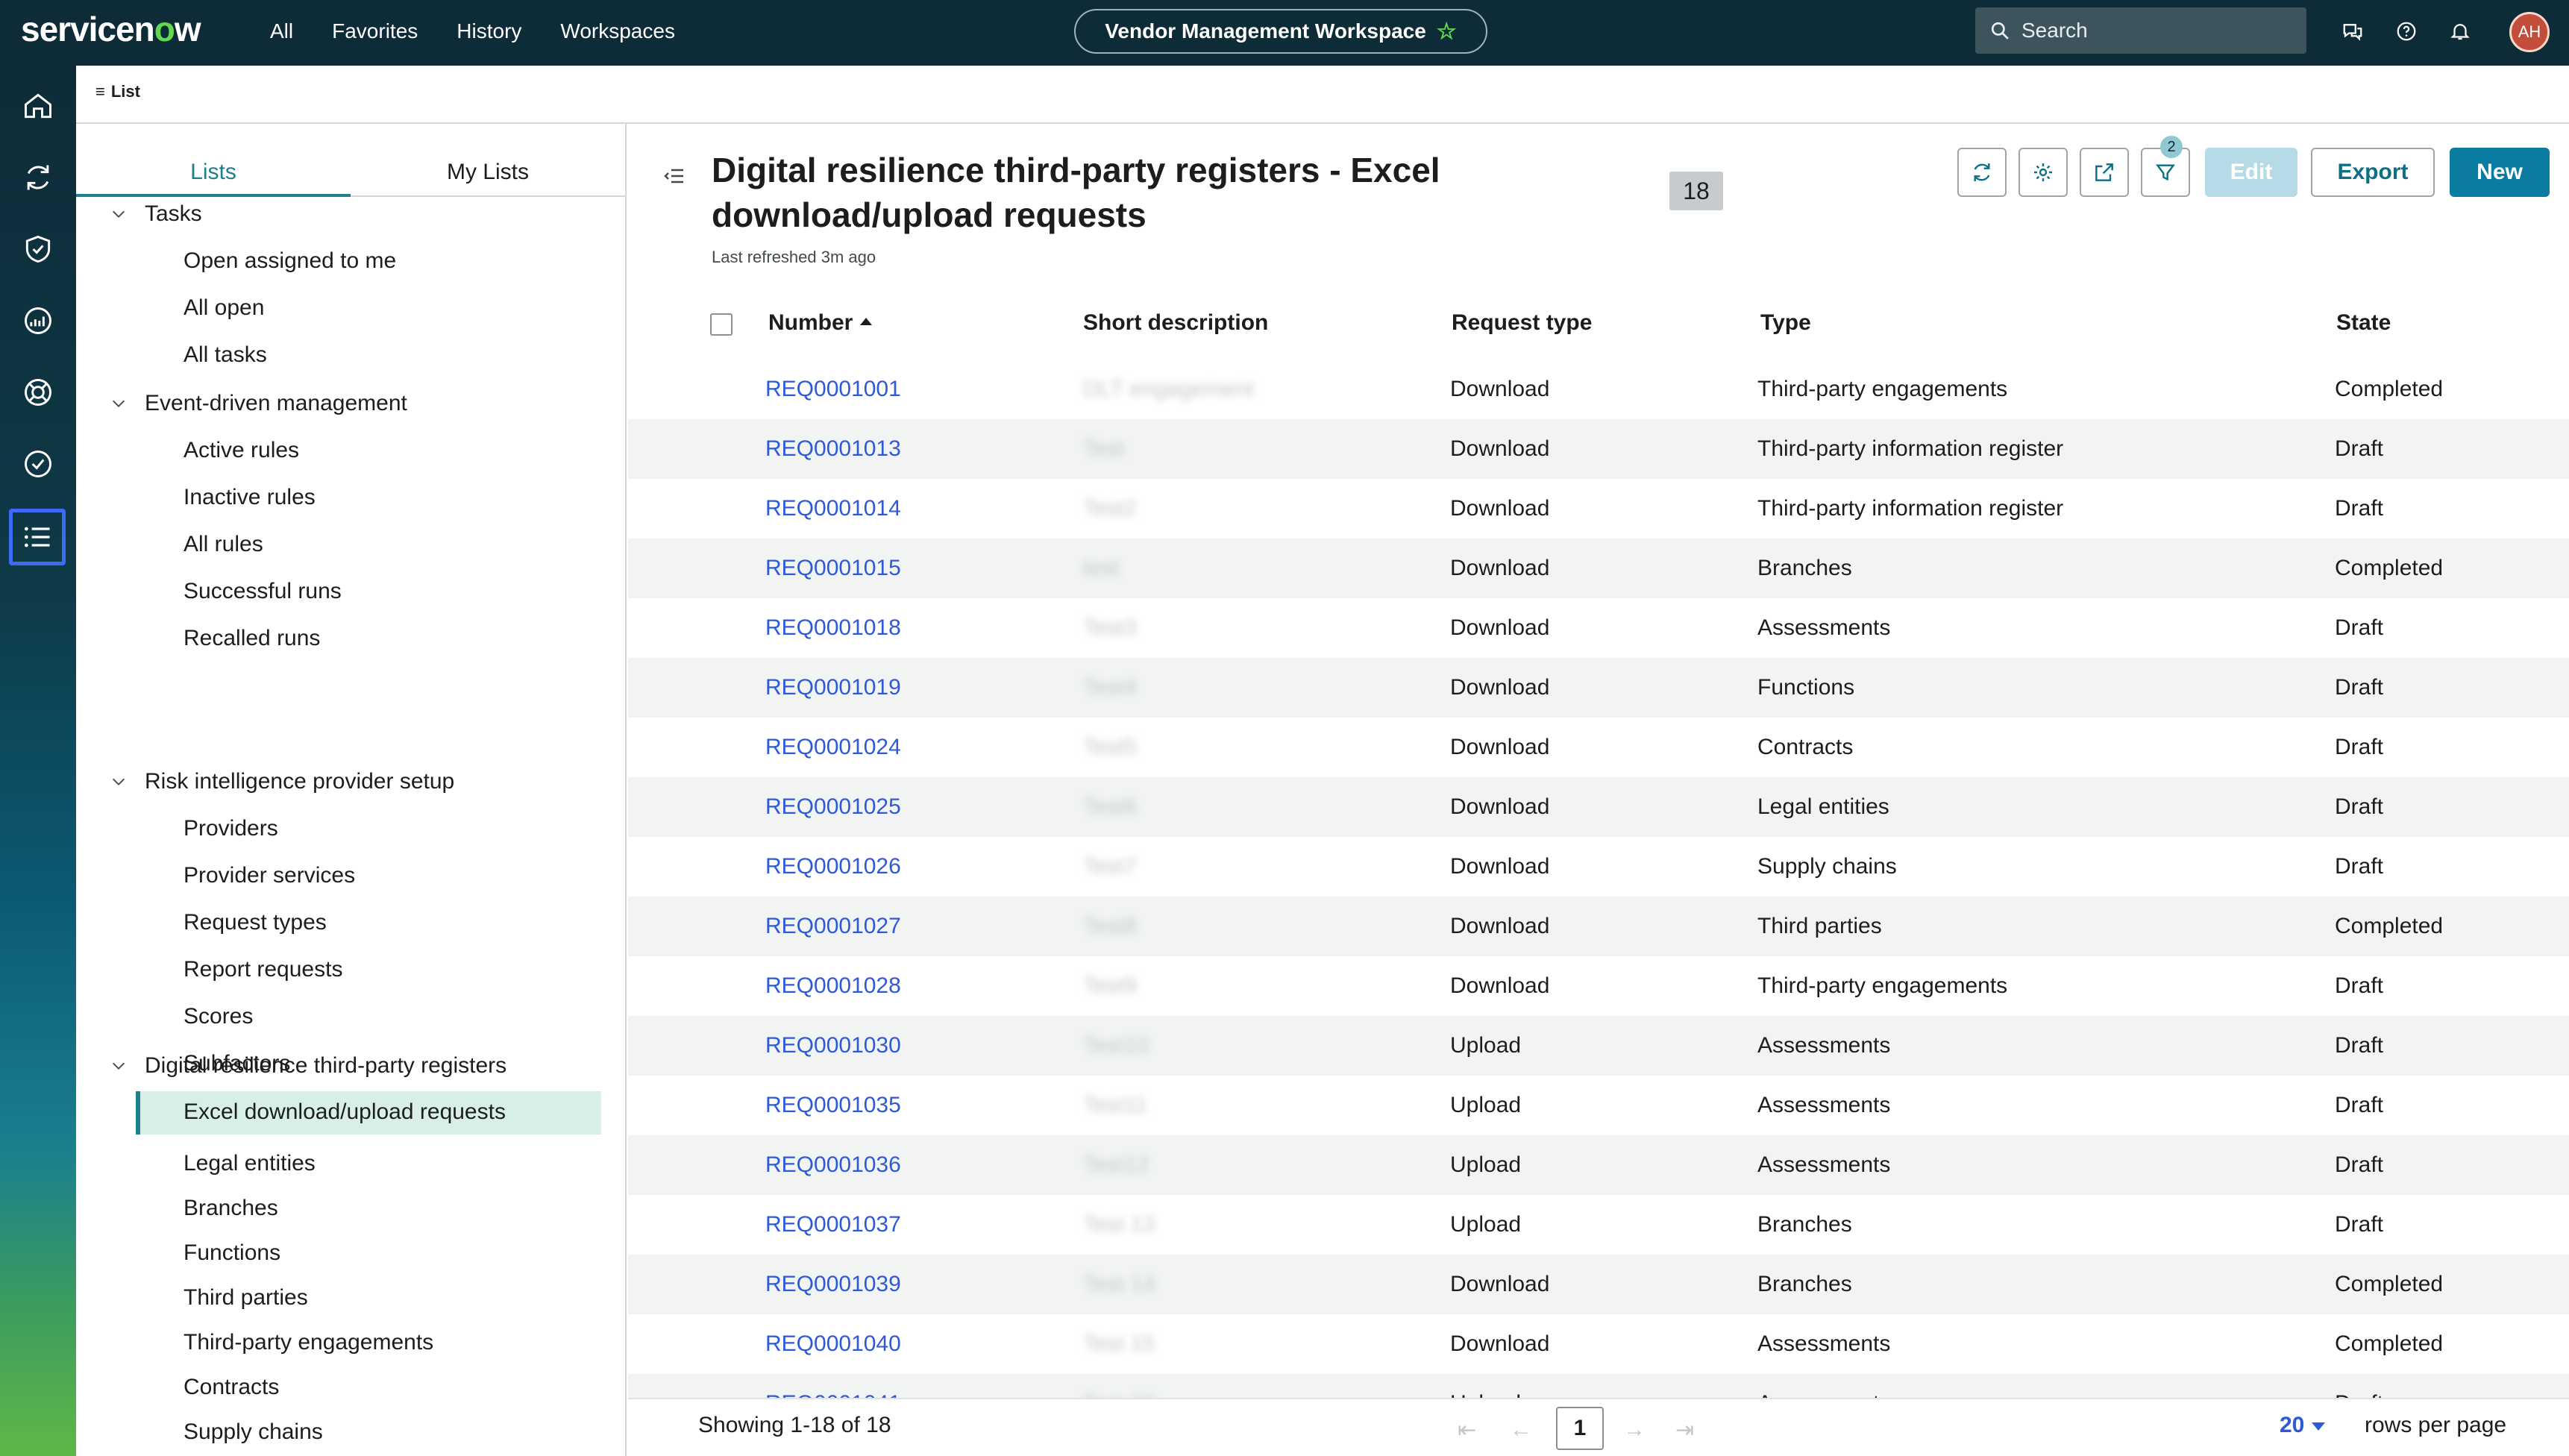 This screenshot has height=1456, width=2569. I want to click on global-search: Search, so click(2140, 31).